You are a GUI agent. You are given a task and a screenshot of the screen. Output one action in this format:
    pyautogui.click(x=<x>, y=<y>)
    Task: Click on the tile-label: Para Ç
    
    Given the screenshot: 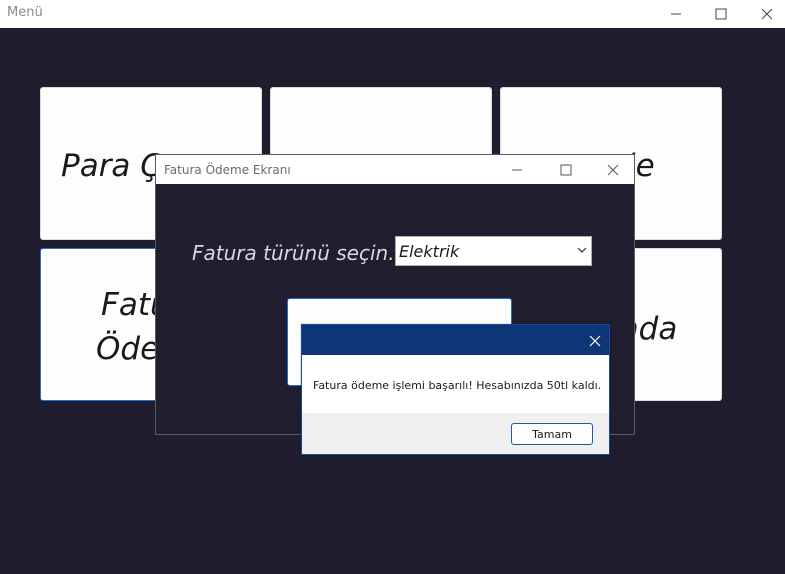 What is the action you would take?
    pyautogui.click(x=111, y=166)
    